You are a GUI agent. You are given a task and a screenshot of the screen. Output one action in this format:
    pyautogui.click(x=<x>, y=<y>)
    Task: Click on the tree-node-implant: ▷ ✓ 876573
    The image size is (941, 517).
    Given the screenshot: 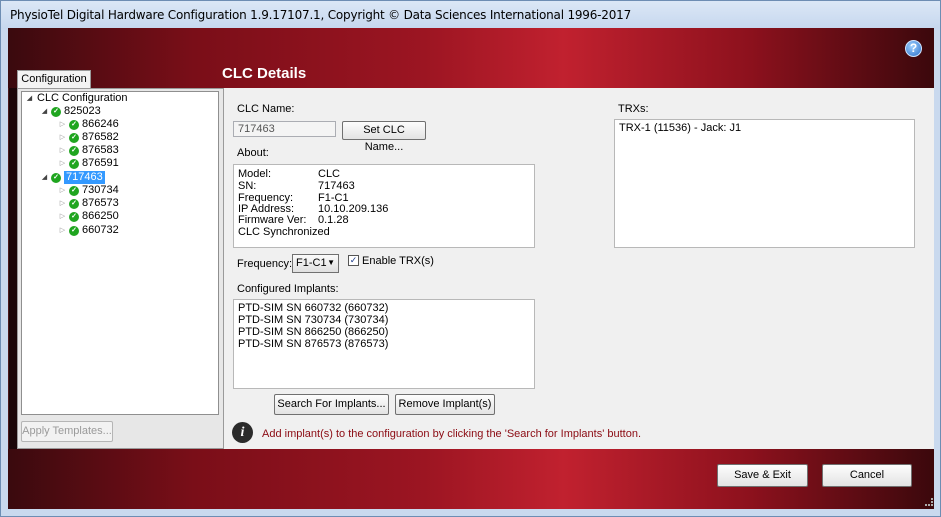 What is the action you would take?
    pyautogui.click(x=88, y=203)
    